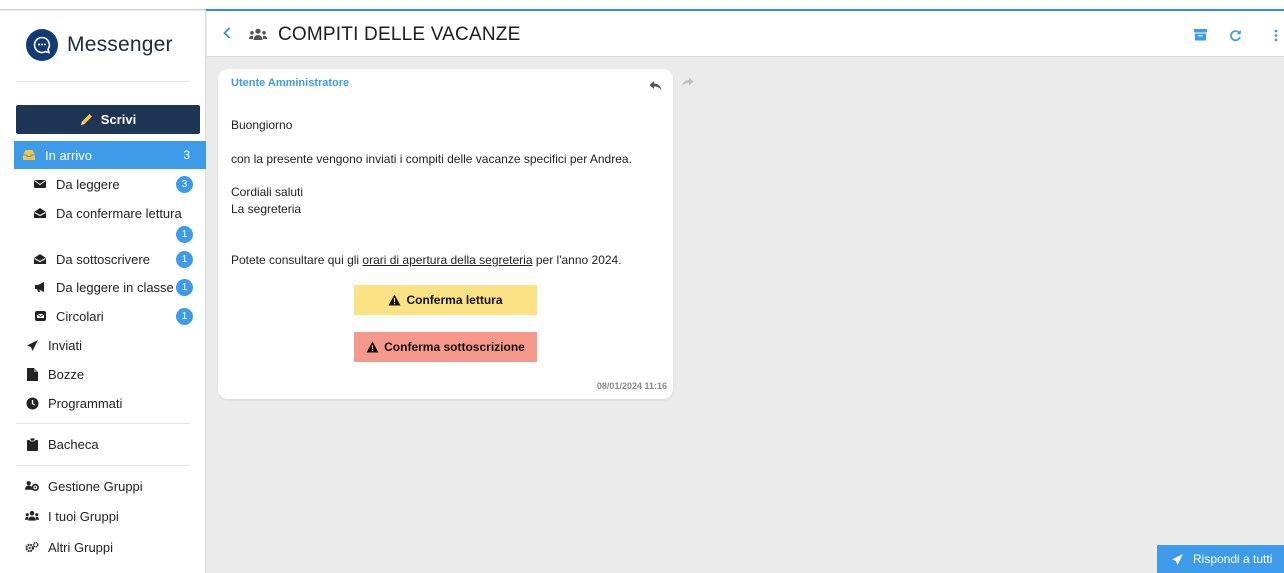  Describe the element at coordinates (1233, 559) in the screenshot. I see `reply-all-label: Rispondi a tutti` at that location.